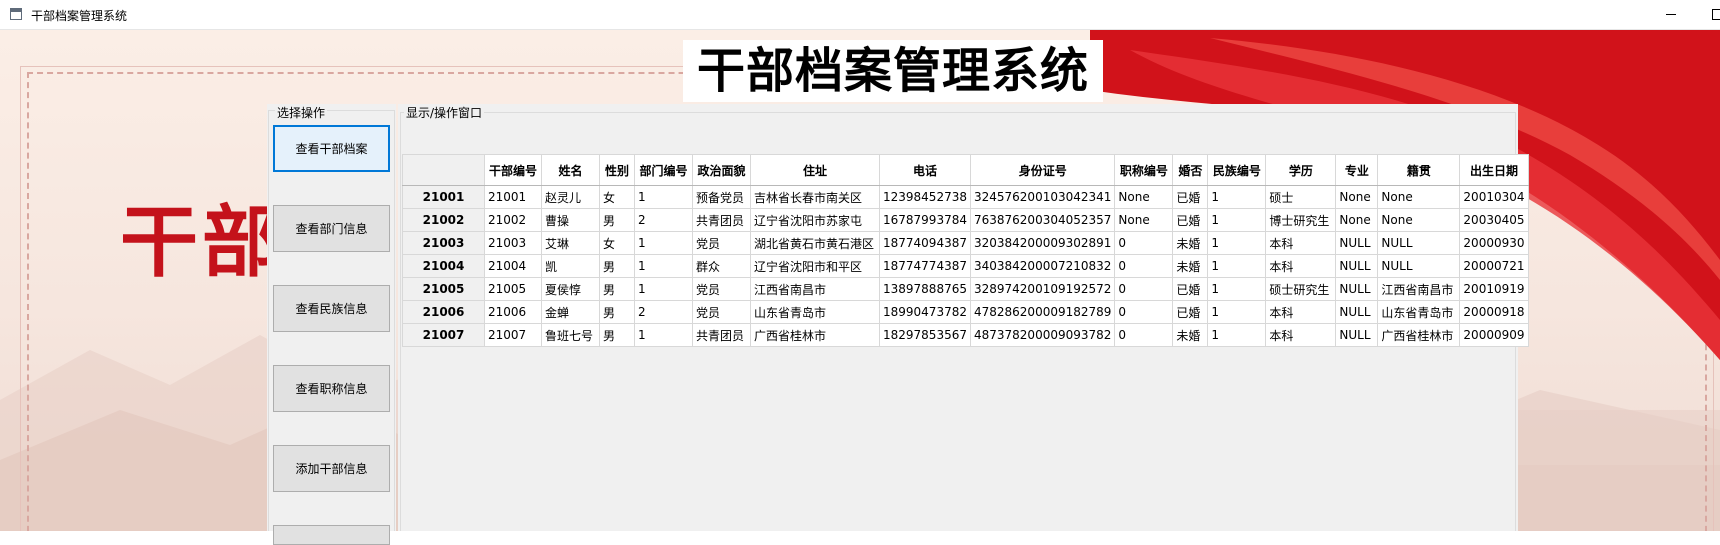 The width and height of the screenshot is (1720, 545). I want to click on table-cell: 18297853567, so click(925, 335).